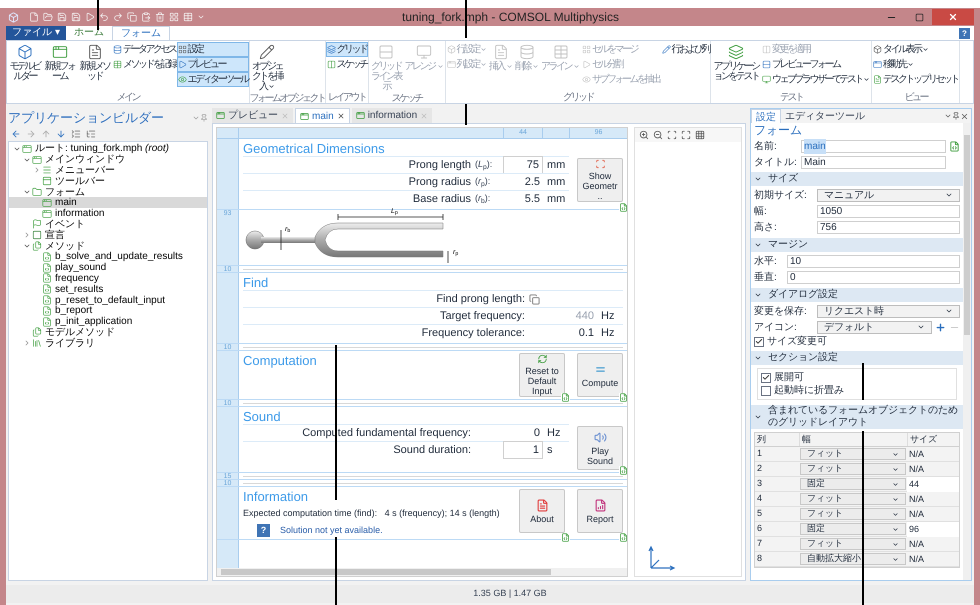 The height and width of the screenshot is (605, 980). Describe the element at coordinates (600, 448) in the screenshot. I see `form-button: Play Sound` at that location.